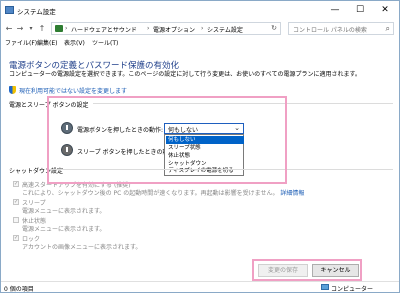 The height and width of the screenshot is (293, 400). Describe the element at coordinates (335, 10) in the screenshot. I see `minimize-button: —` at that location.